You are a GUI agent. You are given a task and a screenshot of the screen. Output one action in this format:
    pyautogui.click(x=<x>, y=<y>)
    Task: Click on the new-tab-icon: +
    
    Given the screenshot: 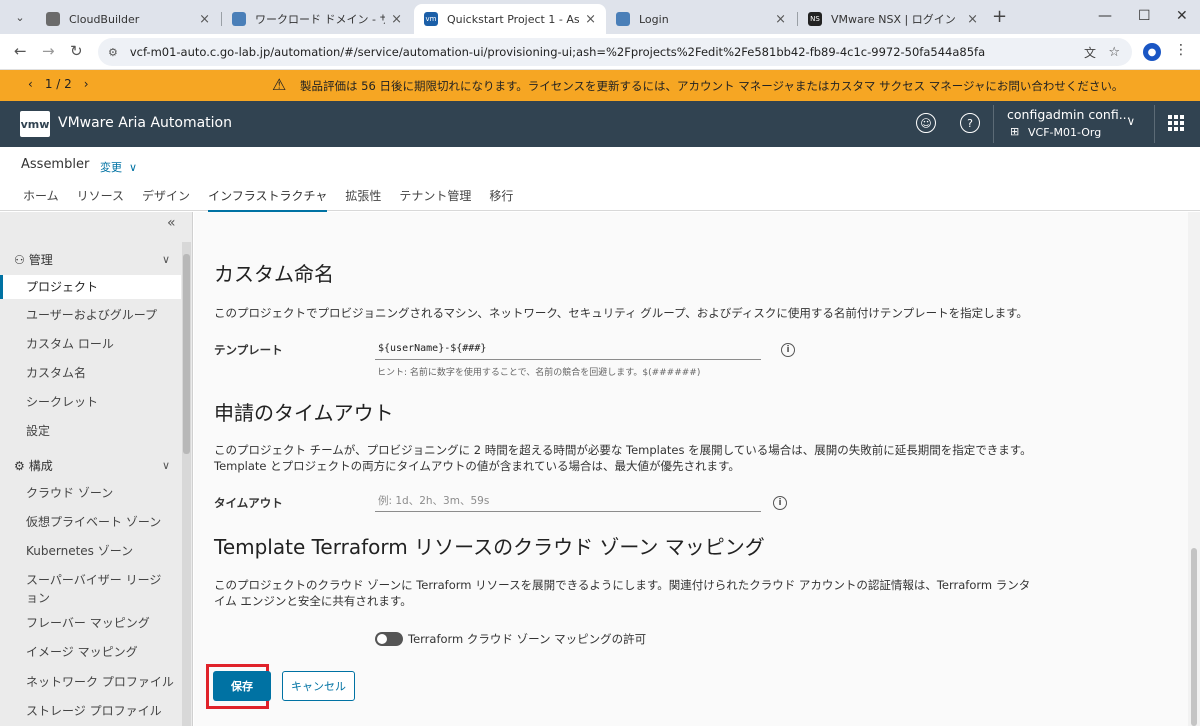 What is the action you would take?
    pyautogui.click(x=999, y=16)
    